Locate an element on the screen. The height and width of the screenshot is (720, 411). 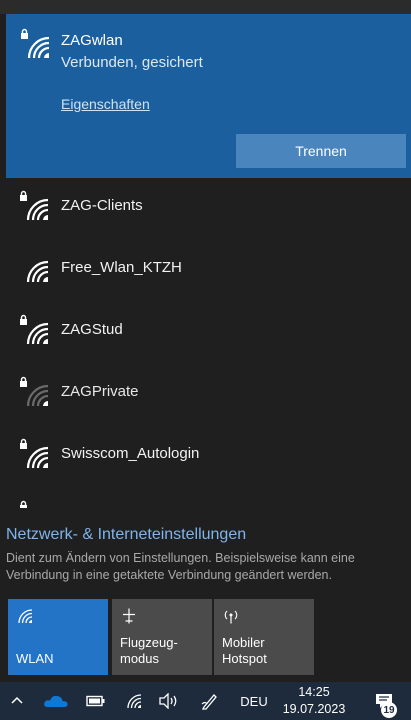
input-language: DEU is located at coordinates (254, 701).